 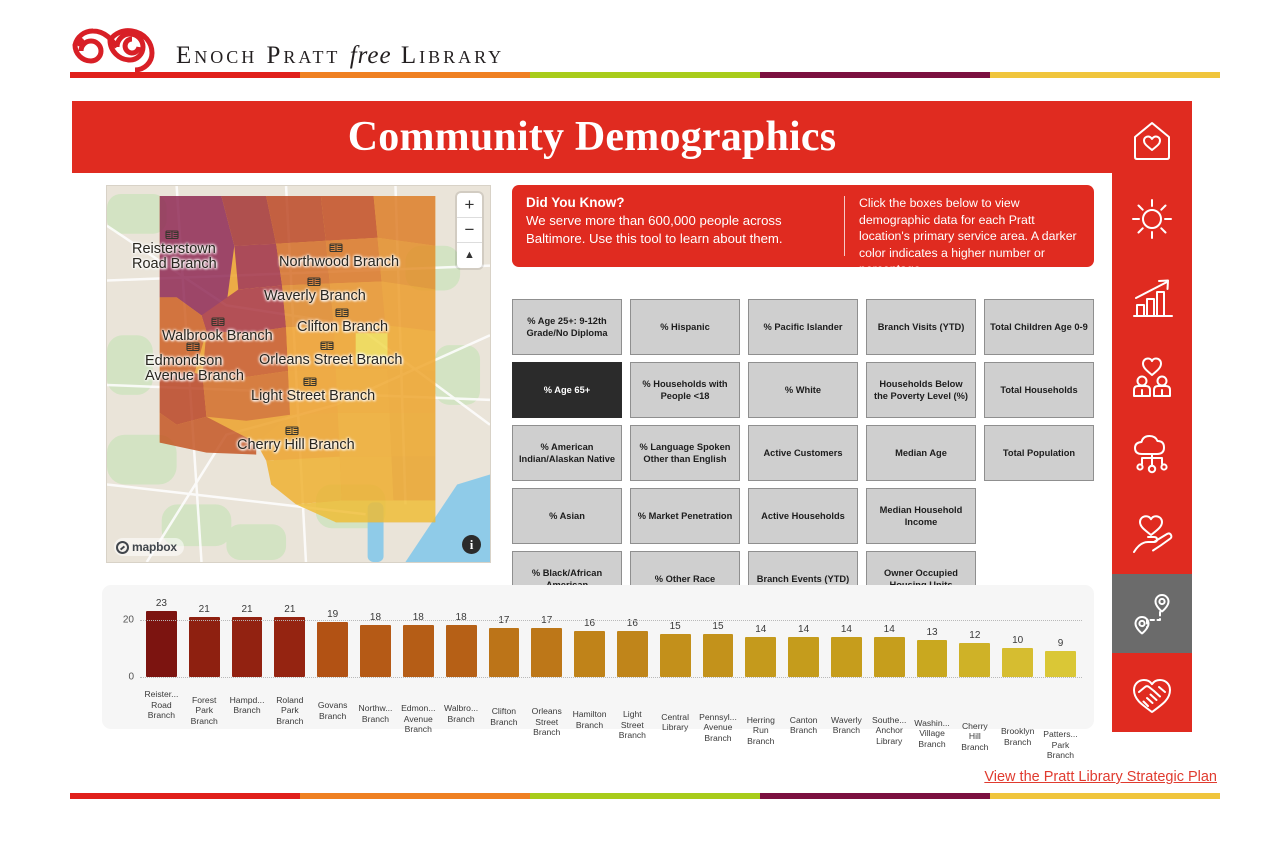 What do you see at coordinates (1039, 390) in the screenshot?
I see `metric-button: Total Households` at bounding box center [1039, 390].